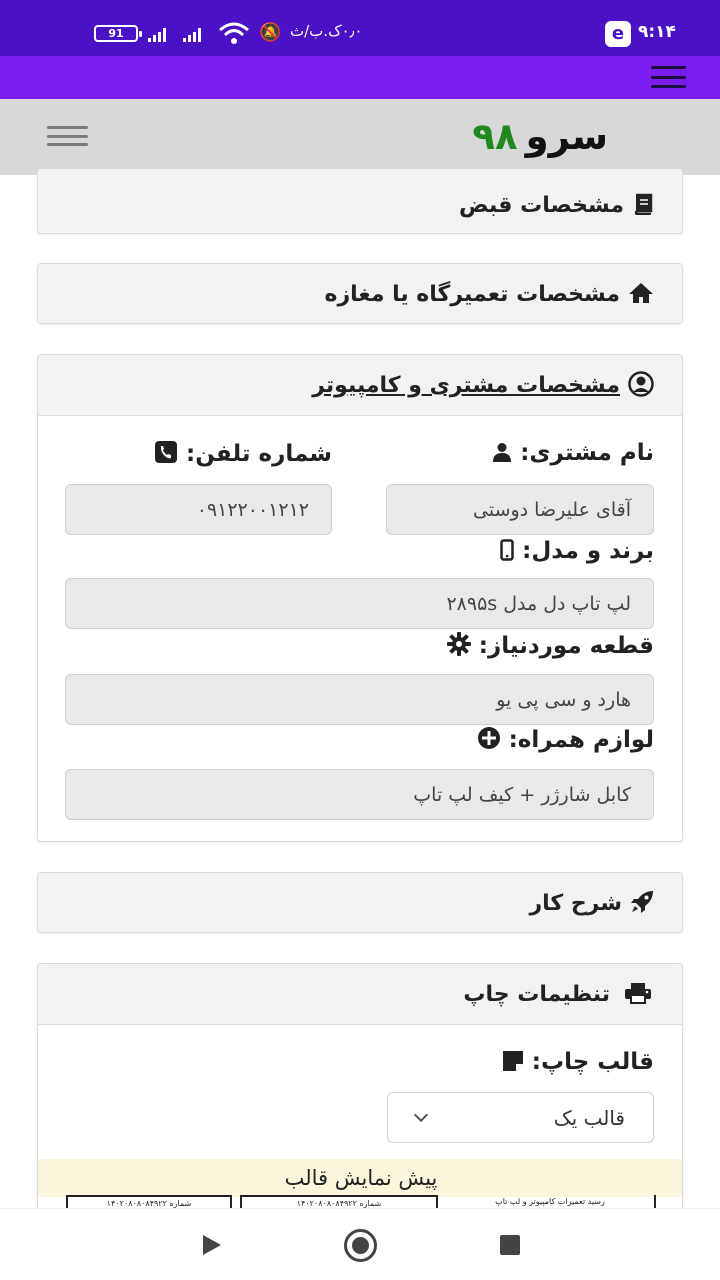 This screenshot has width=720, height=1280. What do you see at coordinates (359, 603) in the screenshot?
I see `brand-model-field: لپ تاپ دل مدل ۲۸۹۵s` at bounding box center [359, 603].